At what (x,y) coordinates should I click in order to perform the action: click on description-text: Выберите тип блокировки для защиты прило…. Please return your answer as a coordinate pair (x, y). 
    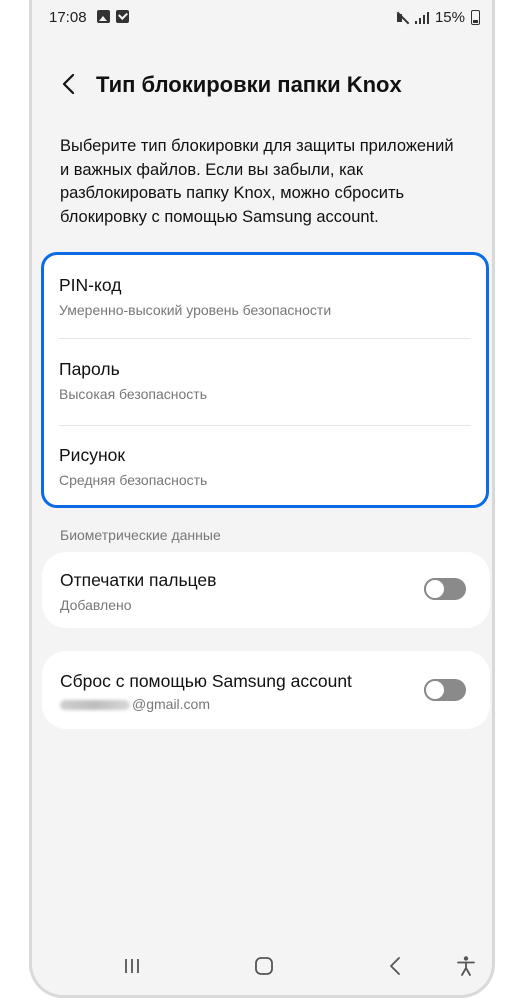
    Looking at the image, I should click on (257, 181).